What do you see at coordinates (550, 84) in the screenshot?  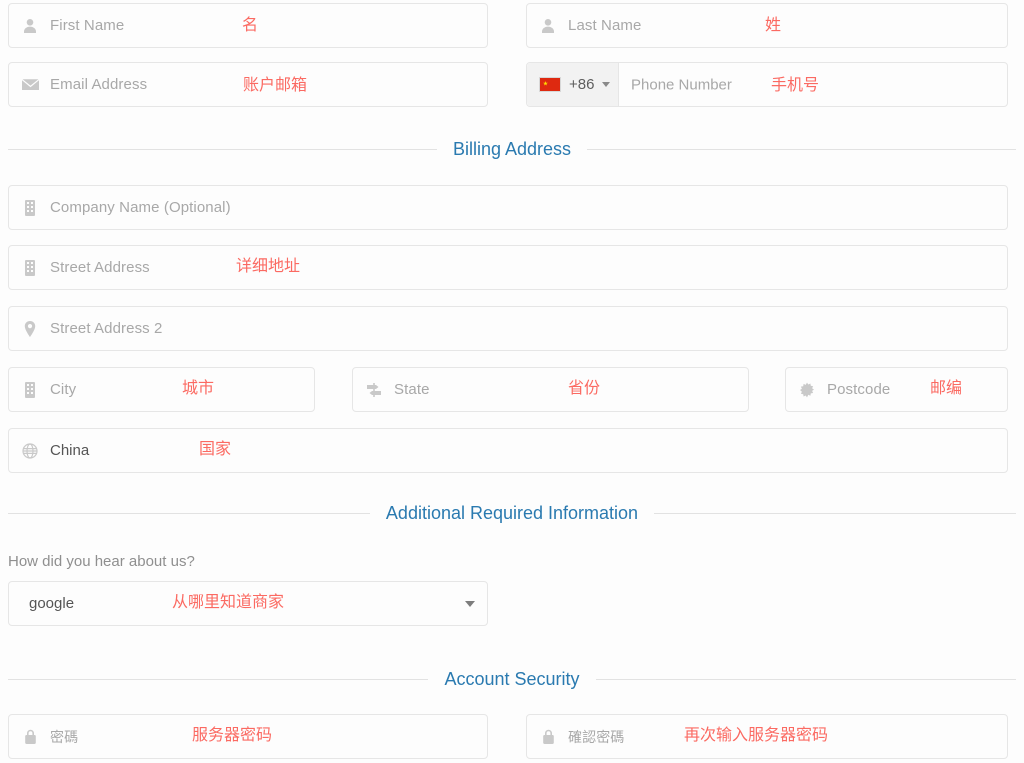 I see `china-flag-icon` at bounding box center [550, 84].